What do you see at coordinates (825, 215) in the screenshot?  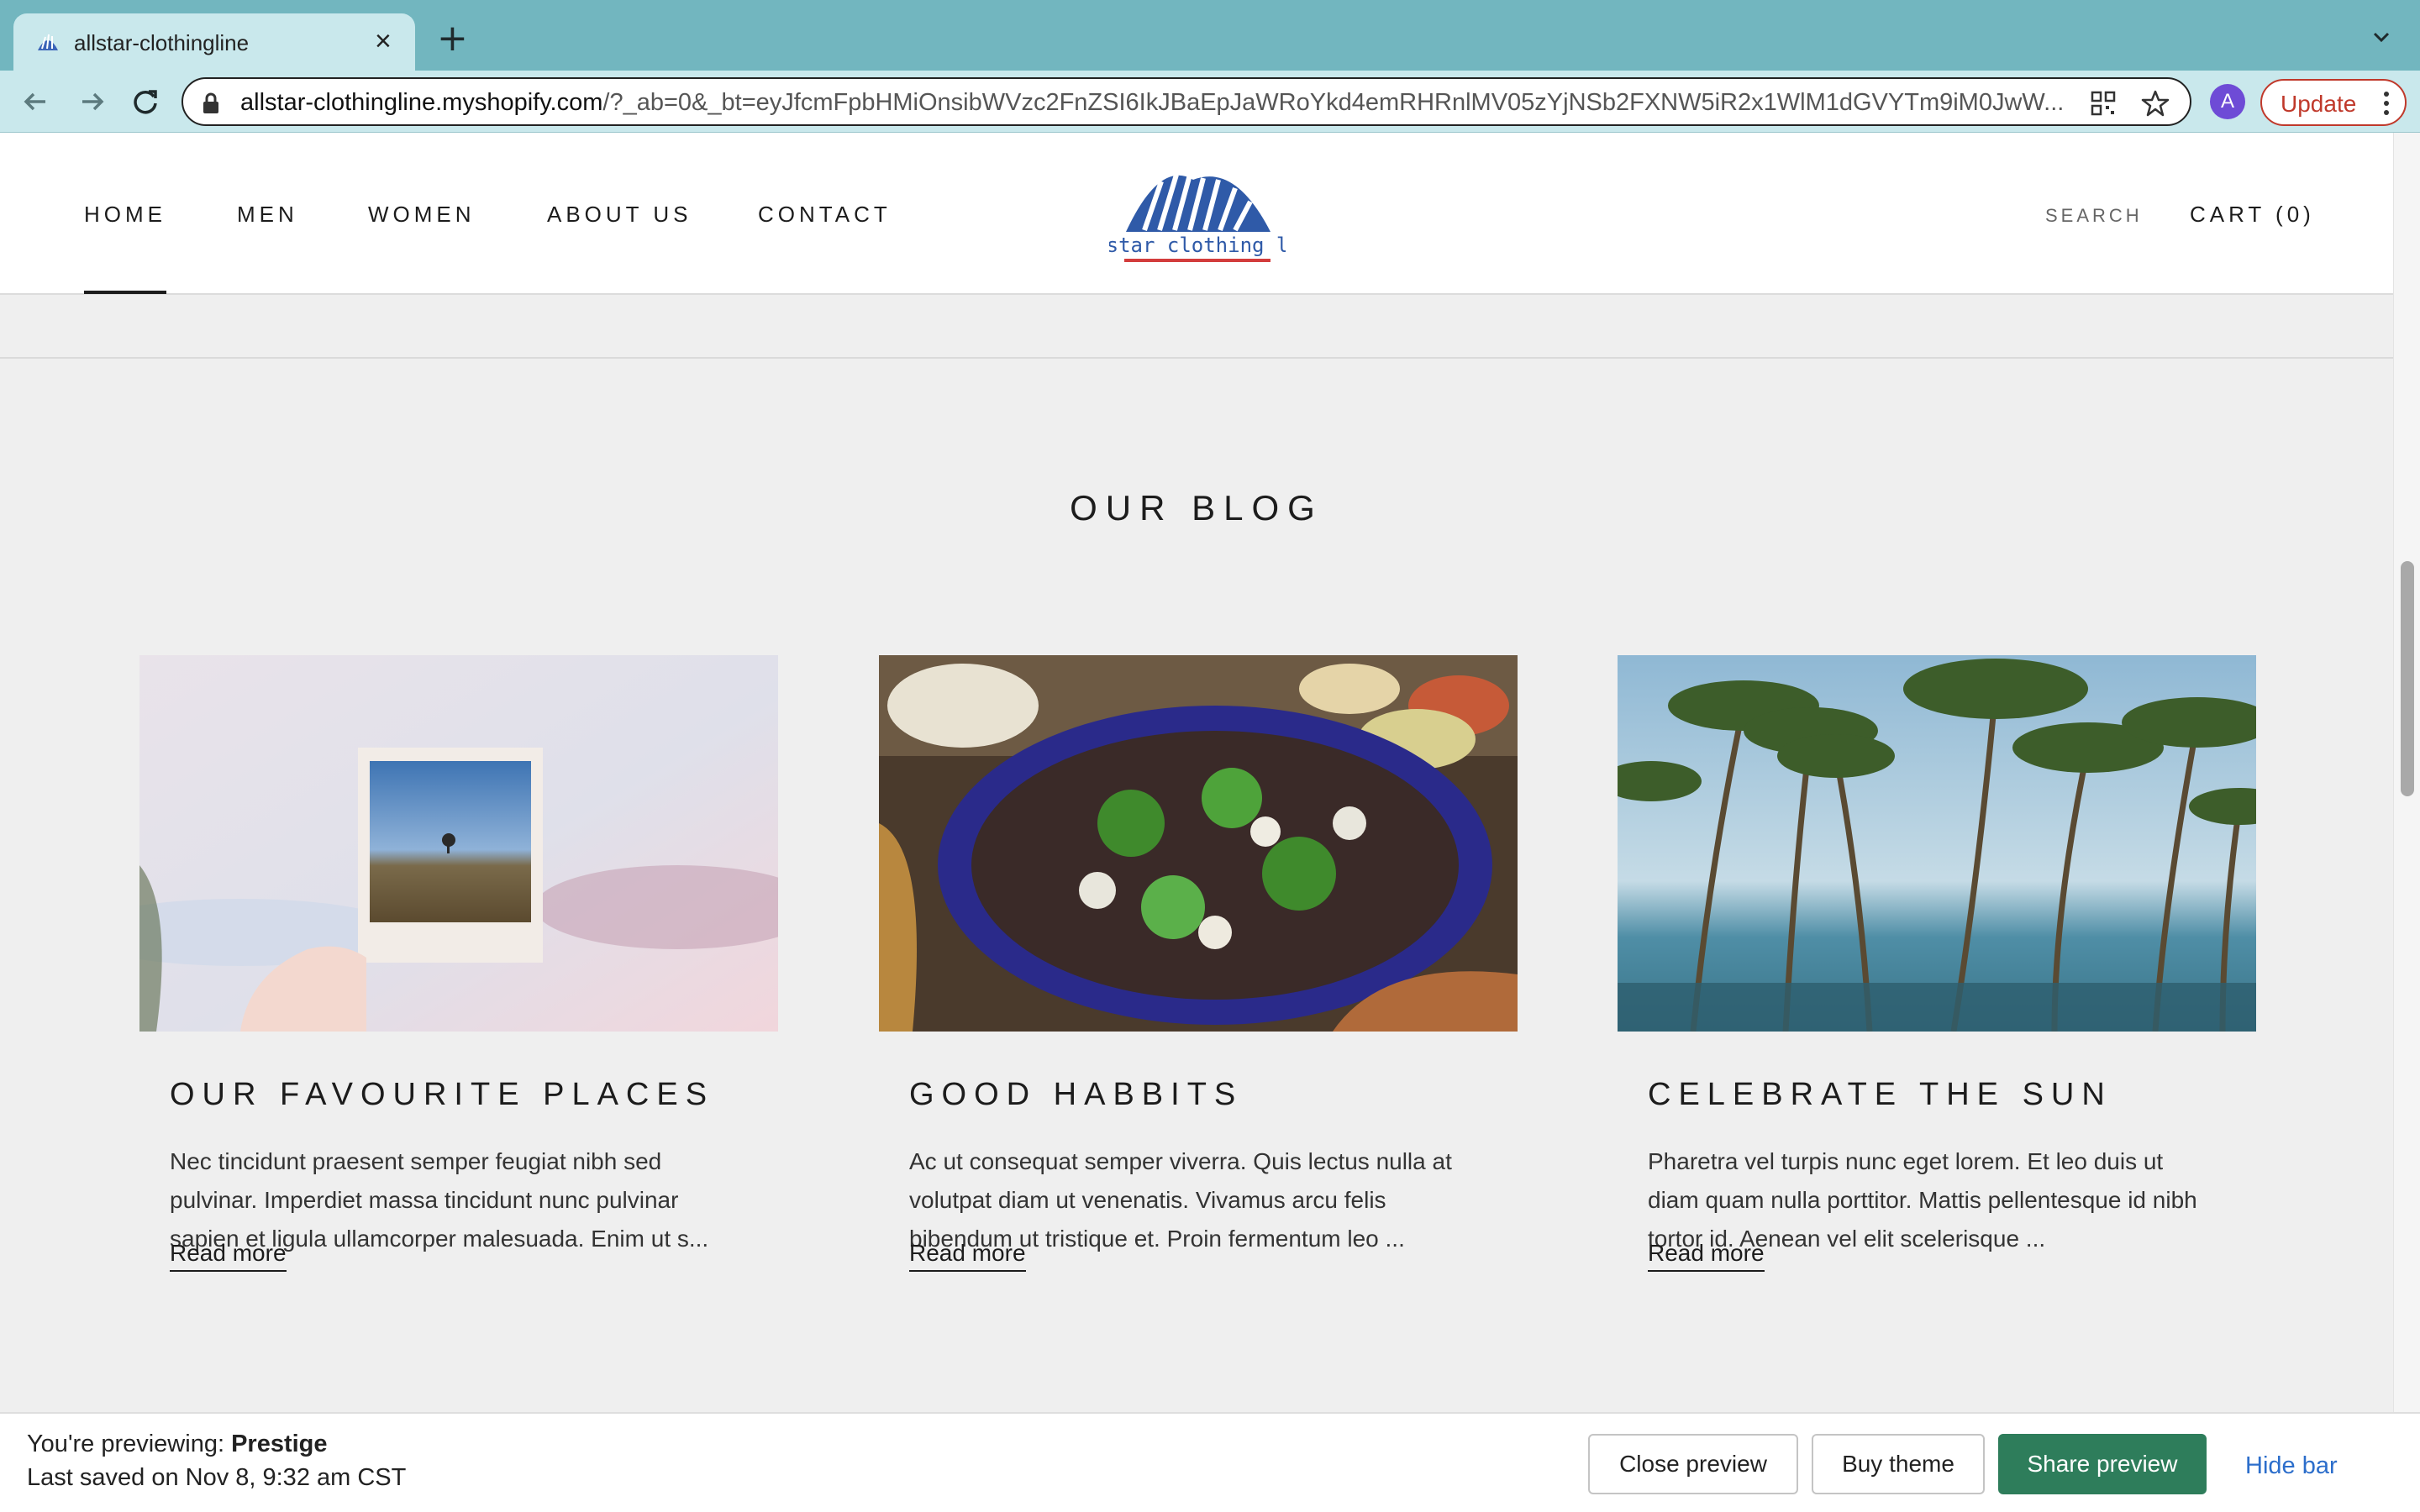 I see `nav-contact: CONTACT` at bounding box center [825, 215].